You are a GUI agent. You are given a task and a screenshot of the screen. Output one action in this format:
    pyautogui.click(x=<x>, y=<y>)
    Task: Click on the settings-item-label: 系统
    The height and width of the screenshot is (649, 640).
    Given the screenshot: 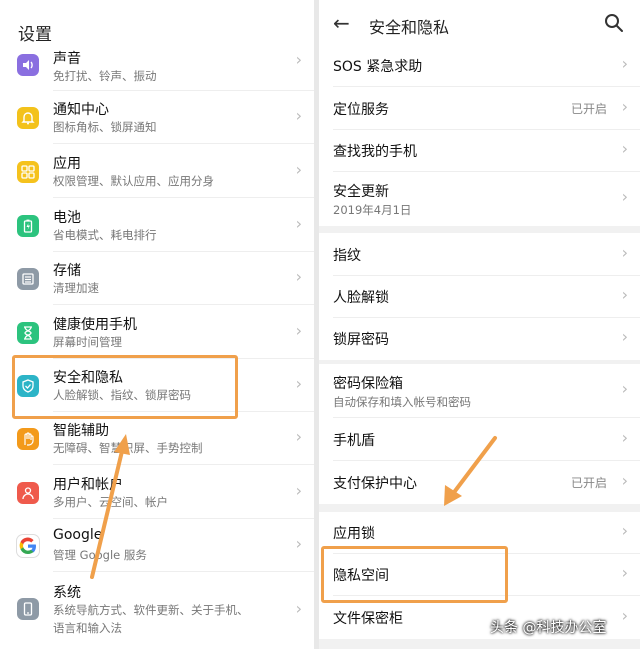 What is the action you would take?
    pyautogui.click(x=67, y=593)
    